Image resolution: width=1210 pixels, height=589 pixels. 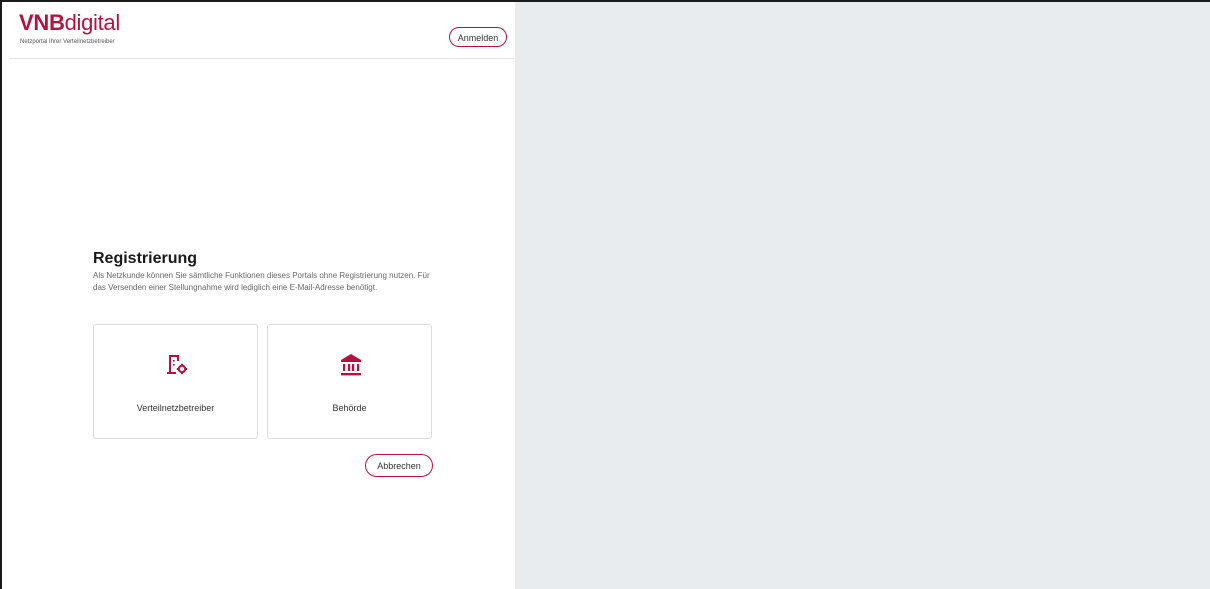 I want to click on logo-bold-text: VNB, so click(x=42, y=22).